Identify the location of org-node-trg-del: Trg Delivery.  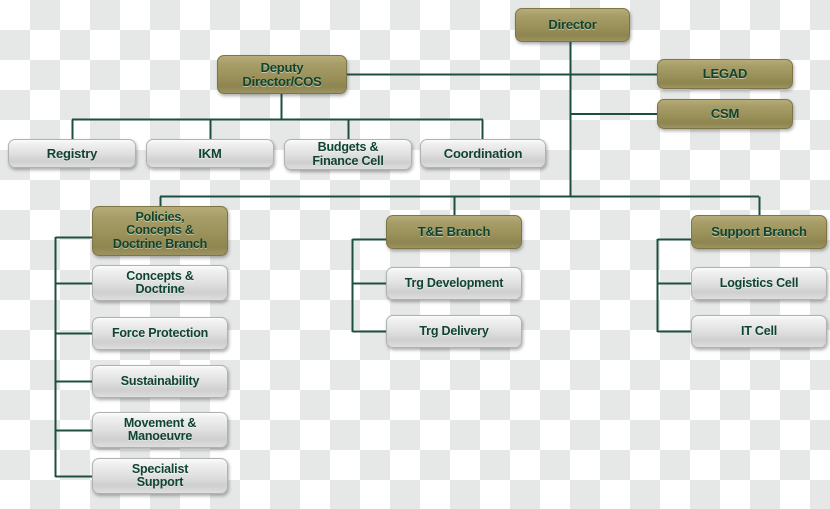
(454, 331).